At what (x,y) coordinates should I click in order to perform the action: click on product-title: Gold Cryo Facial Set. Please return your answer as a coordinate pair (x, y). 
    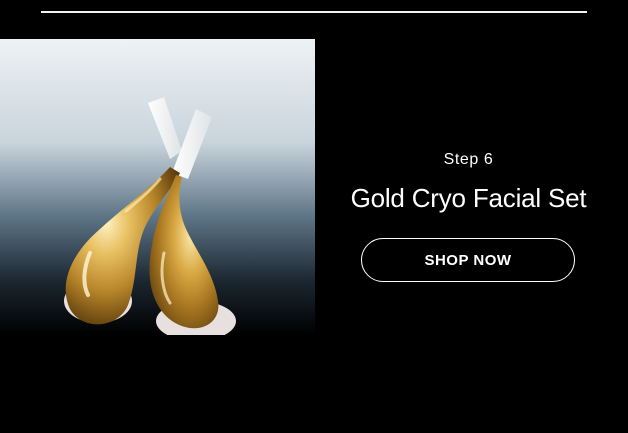
    Looking at the image, I should click on (468, 198).